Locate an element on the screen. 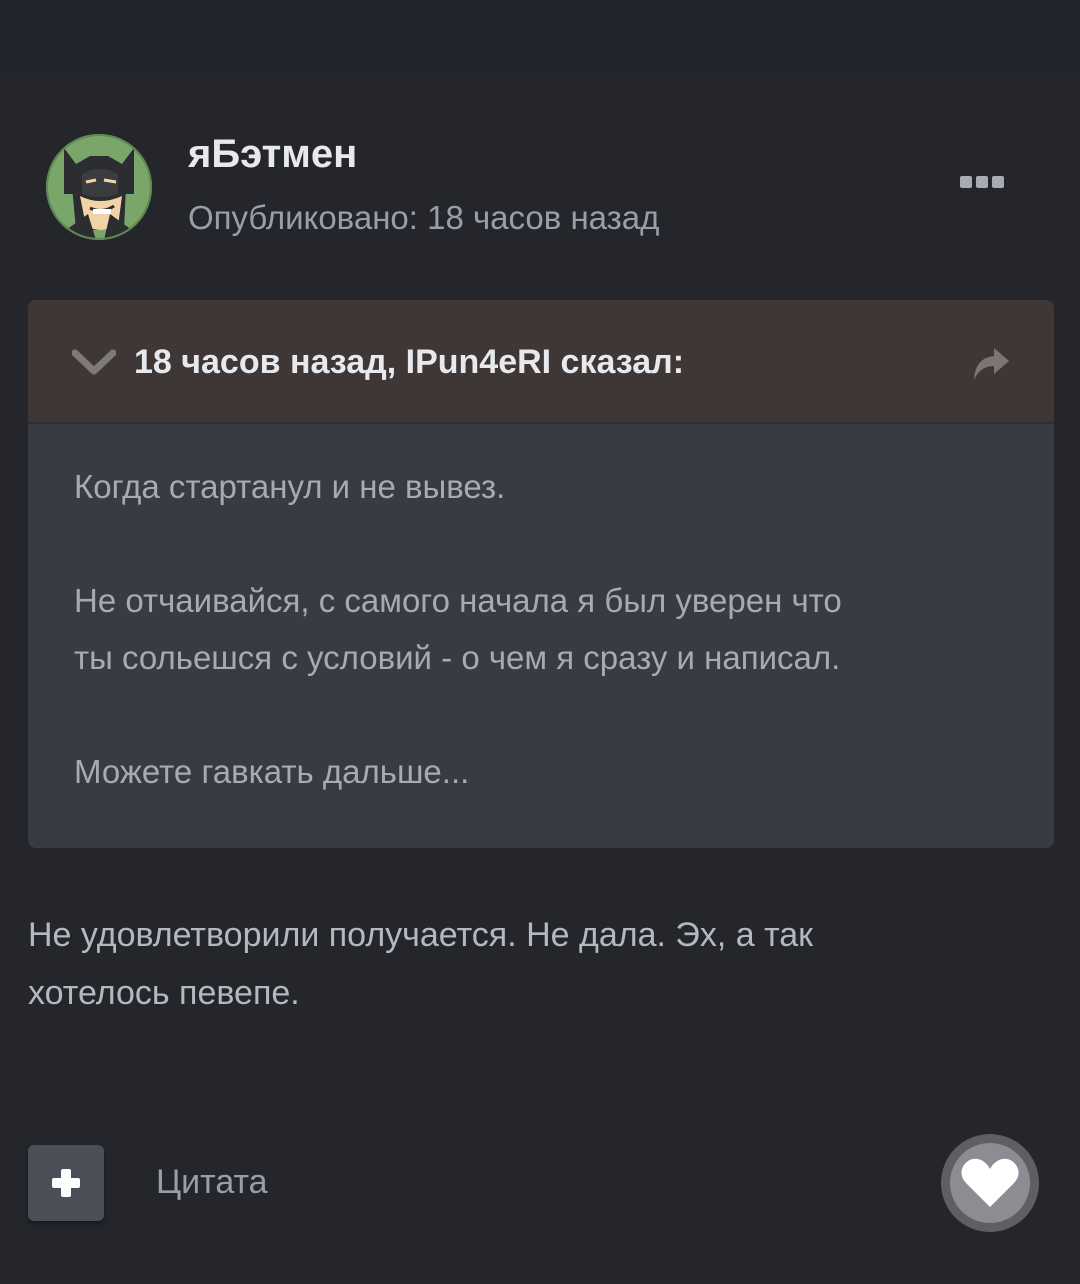 This screenshot has width=1080, height=1284. quote-share-button is located at coordinates (991, 364).